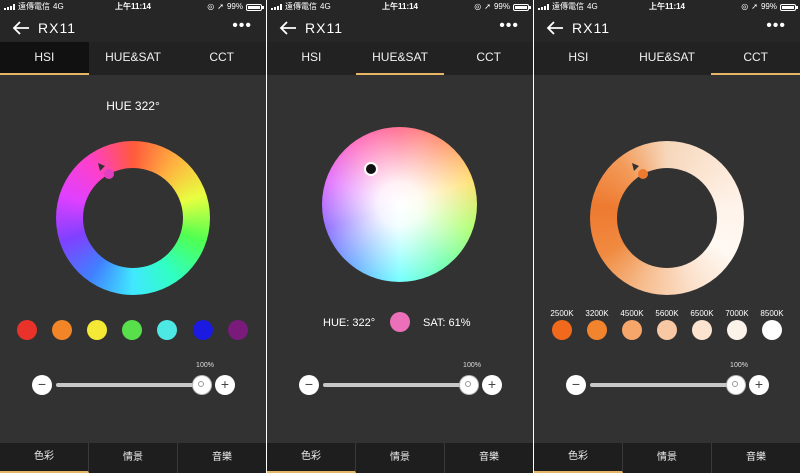  I want to click on kelvin-label: 7000K, so click(737, 313).